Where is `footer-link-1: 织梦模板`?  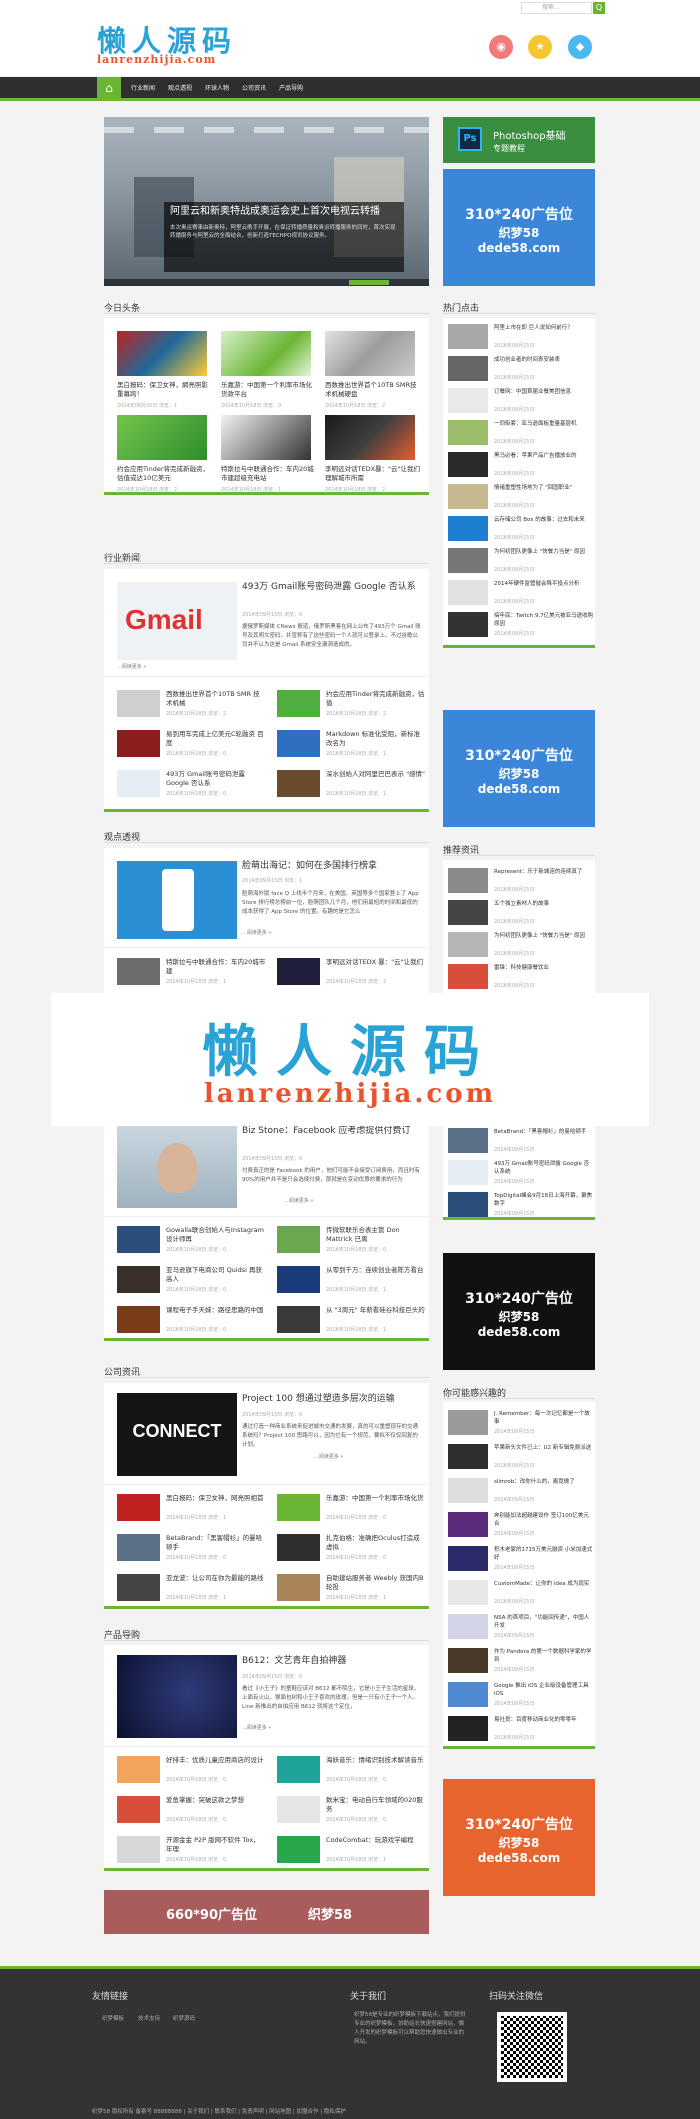
footer-link-1: 织梦模板 is located at coordinates (113, 2018).